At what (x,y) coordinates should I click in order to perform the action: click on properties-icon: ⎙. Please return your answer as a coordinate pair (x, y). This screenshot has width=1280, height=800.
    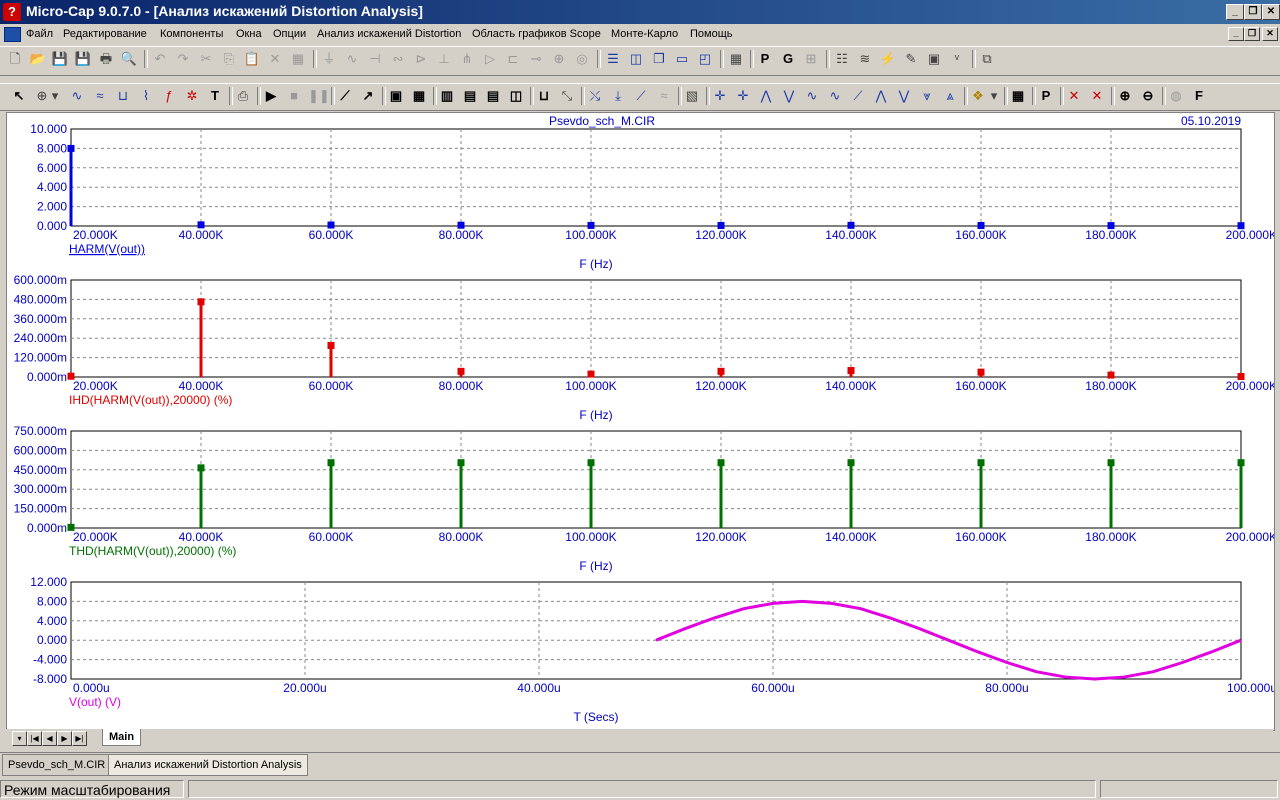
    Looking at the image, I should click on (243, 96).